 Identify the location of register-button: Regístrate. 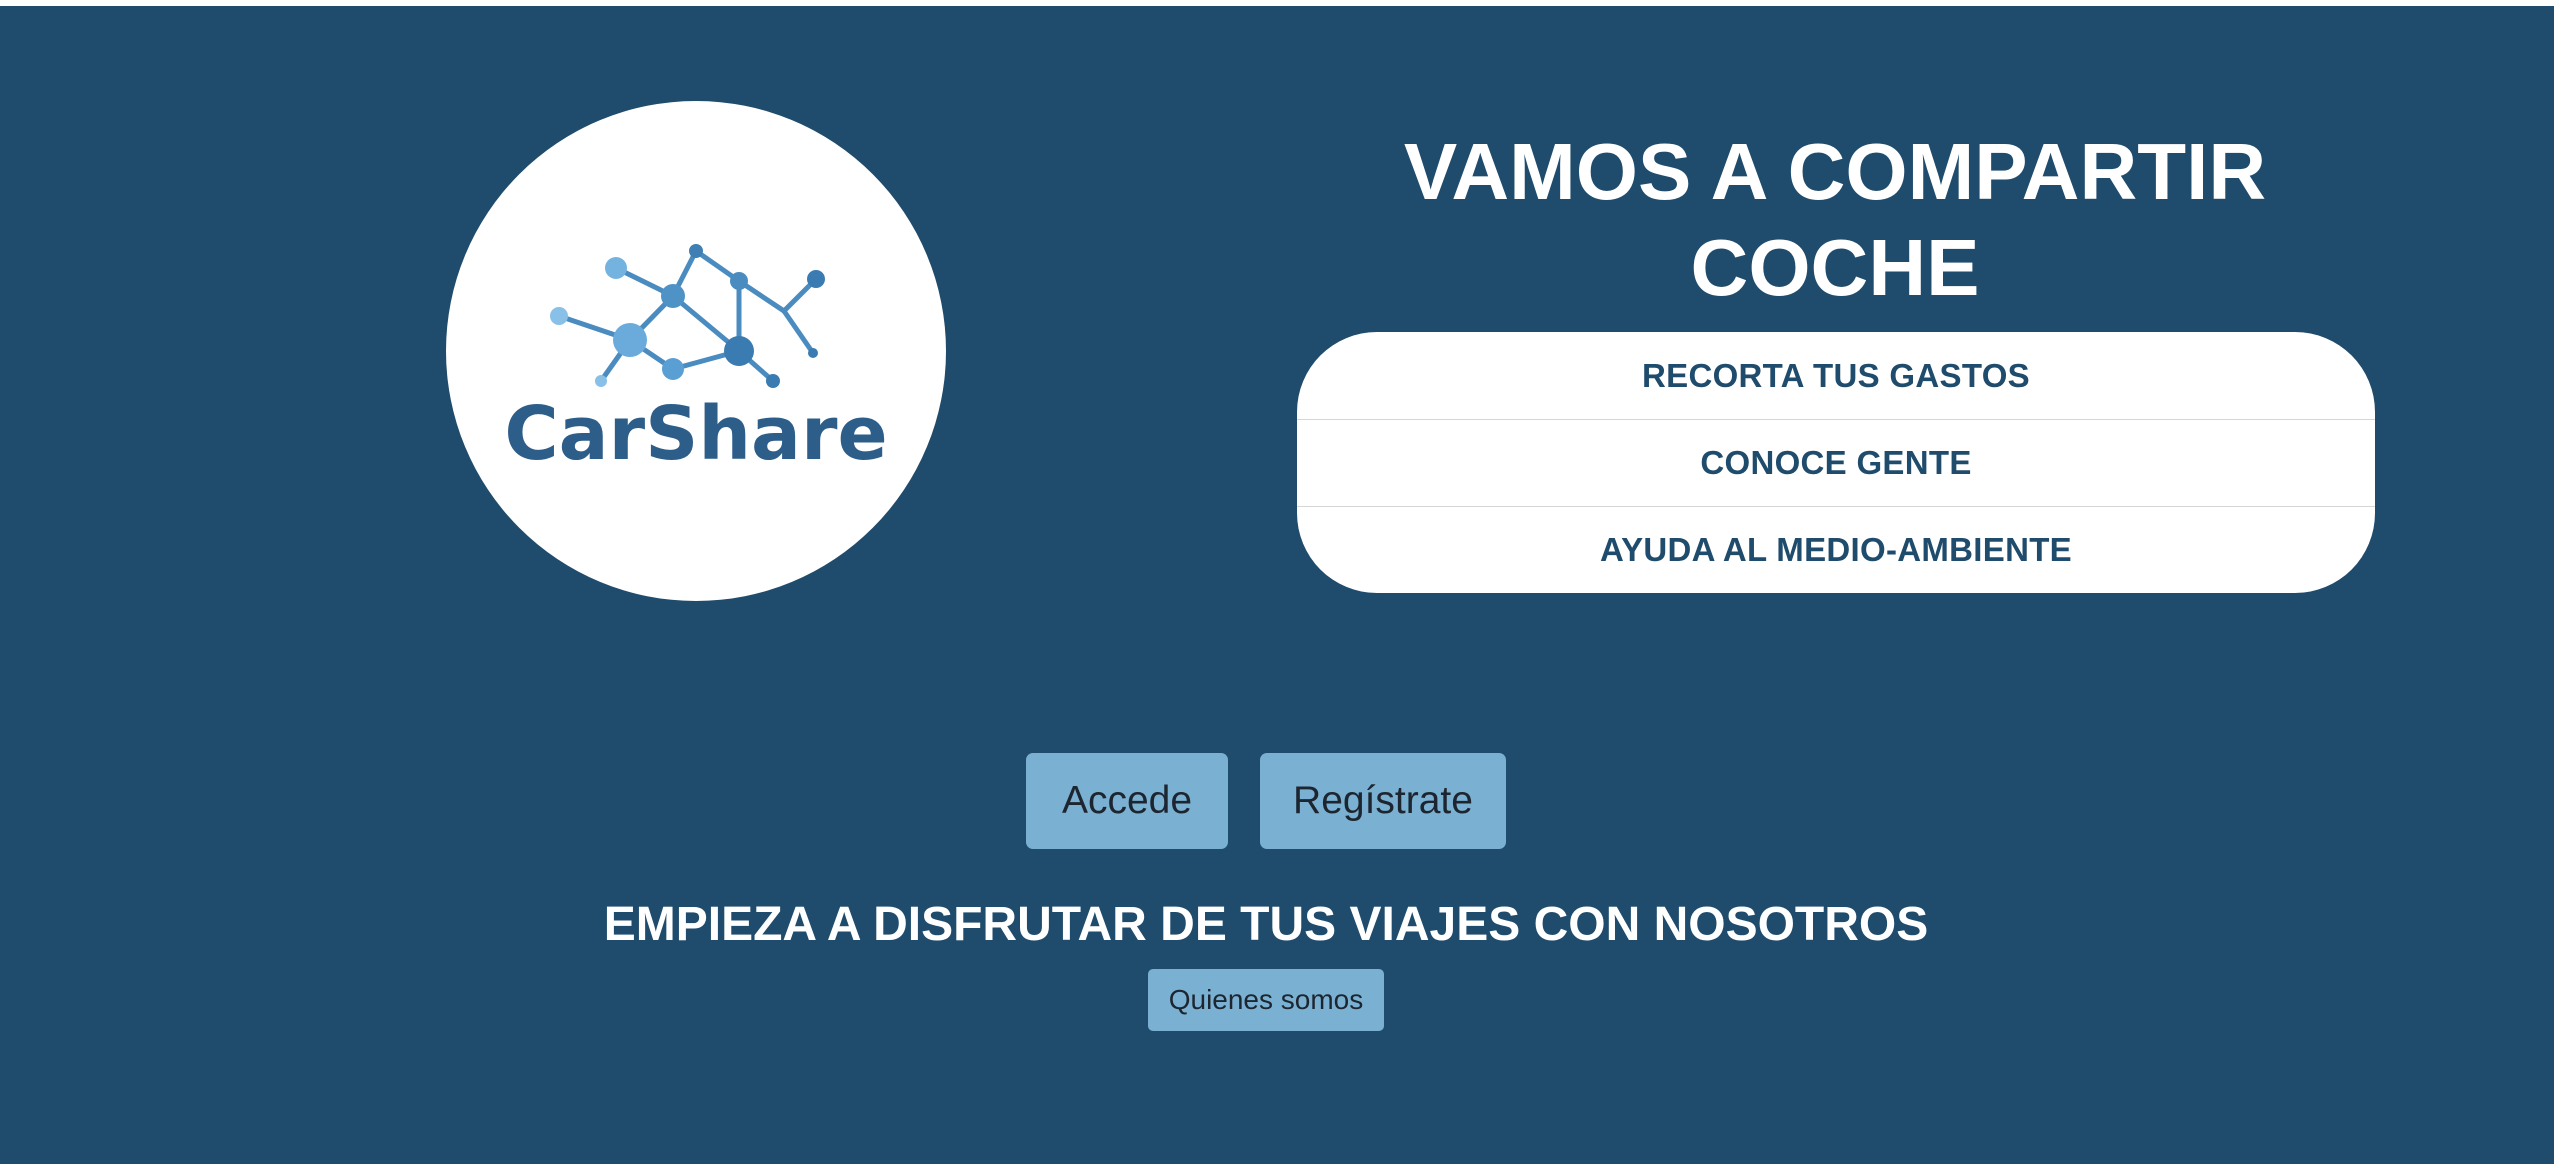
(1383, 801).